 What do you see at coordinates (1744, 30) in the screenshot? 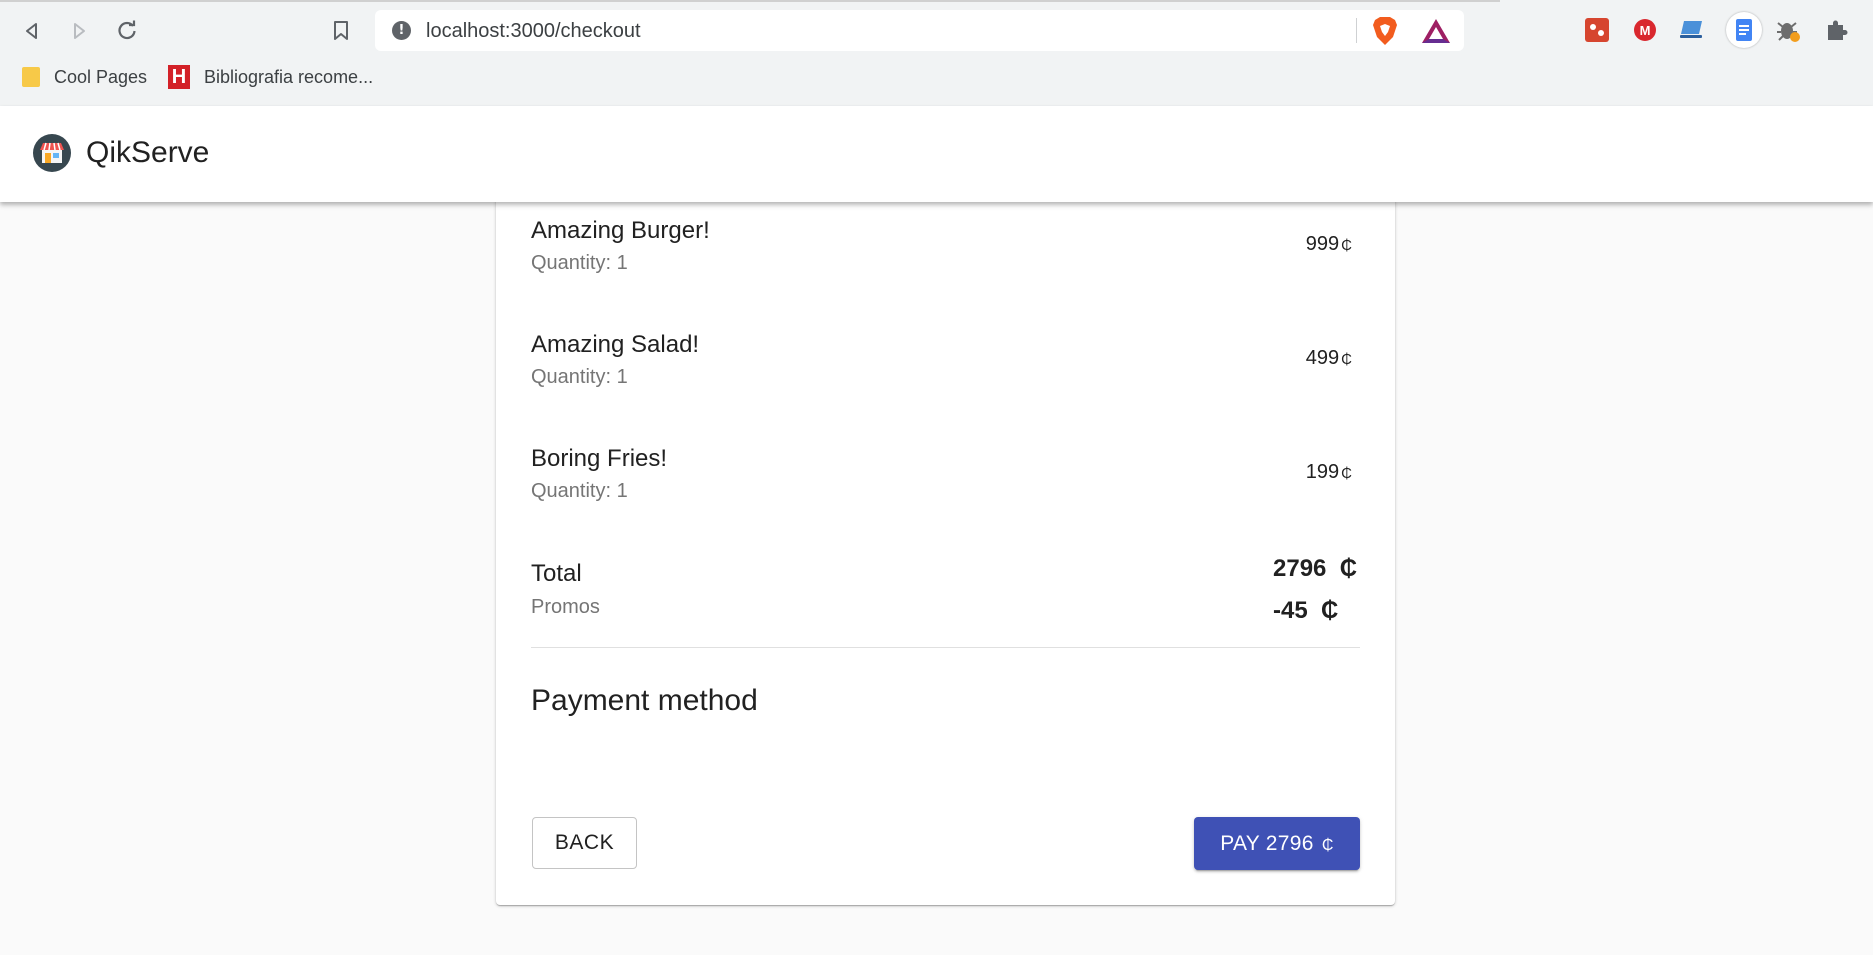
I see `docs-icon` at bounding box center [1744, 30].